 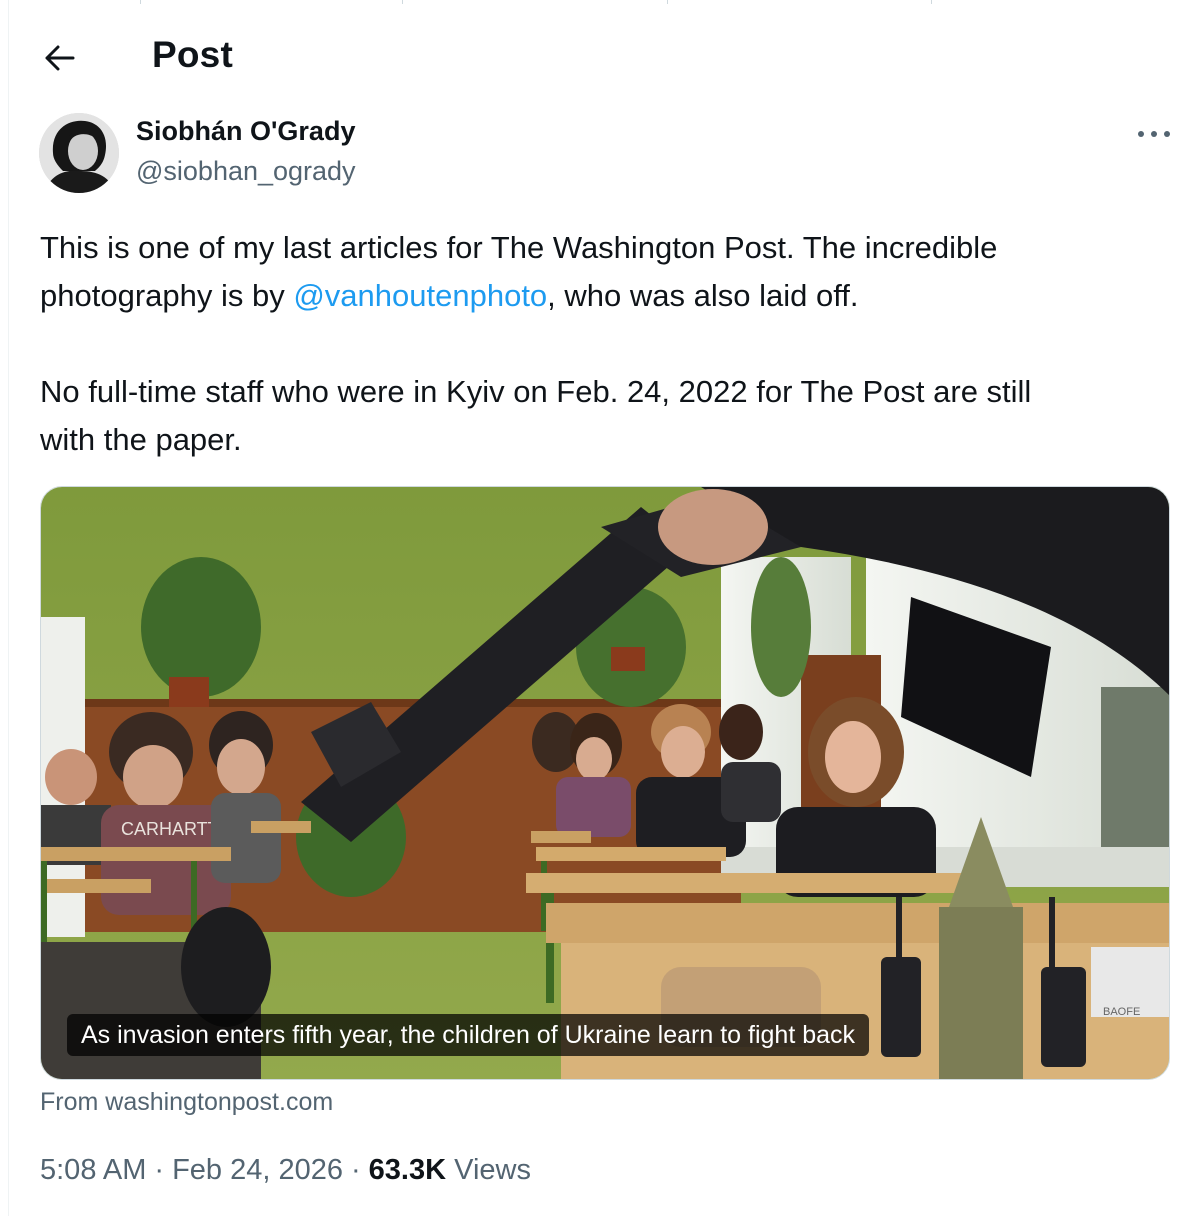 I want to click on tweet-date: Feb 24, 2026, so click(x=257, y=1170).